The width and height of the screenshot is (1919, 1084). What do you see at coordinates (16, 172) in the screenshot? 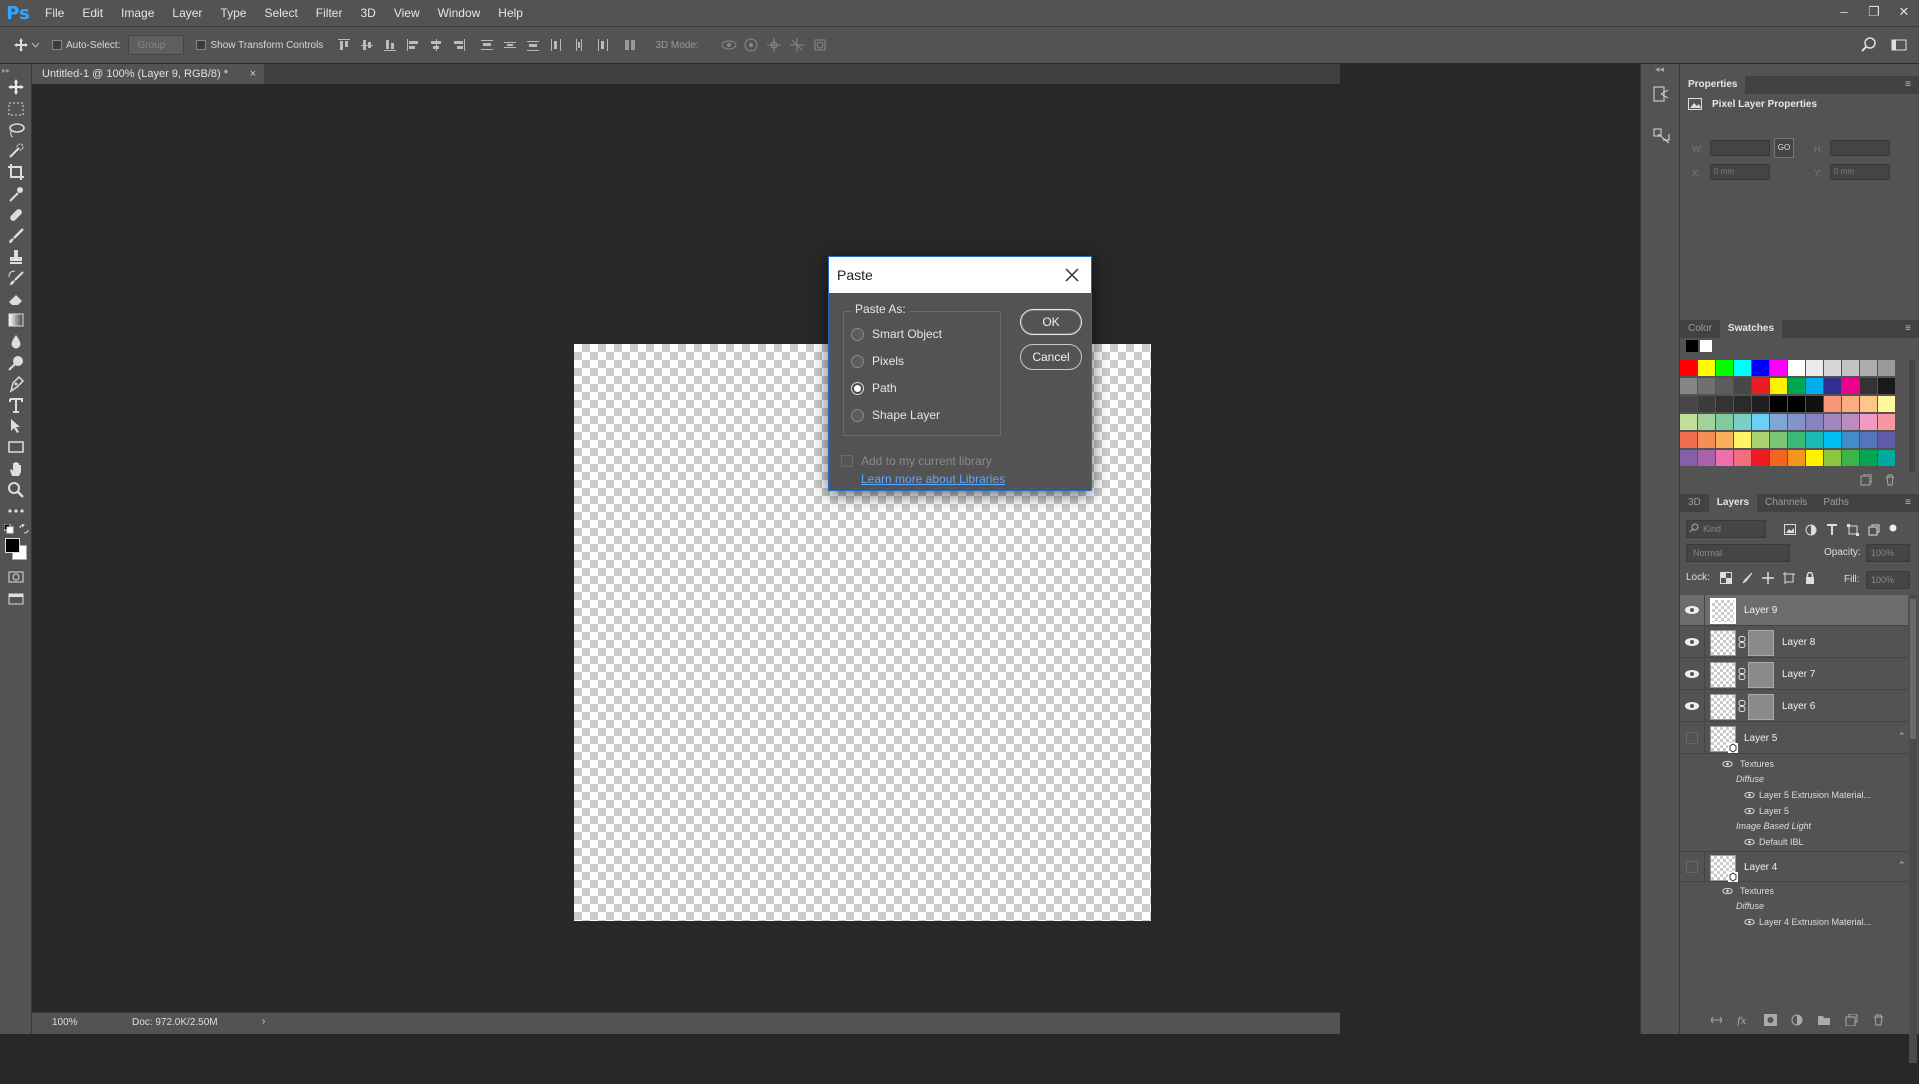
I see `crop-tool` at bounding box center [16, 172].